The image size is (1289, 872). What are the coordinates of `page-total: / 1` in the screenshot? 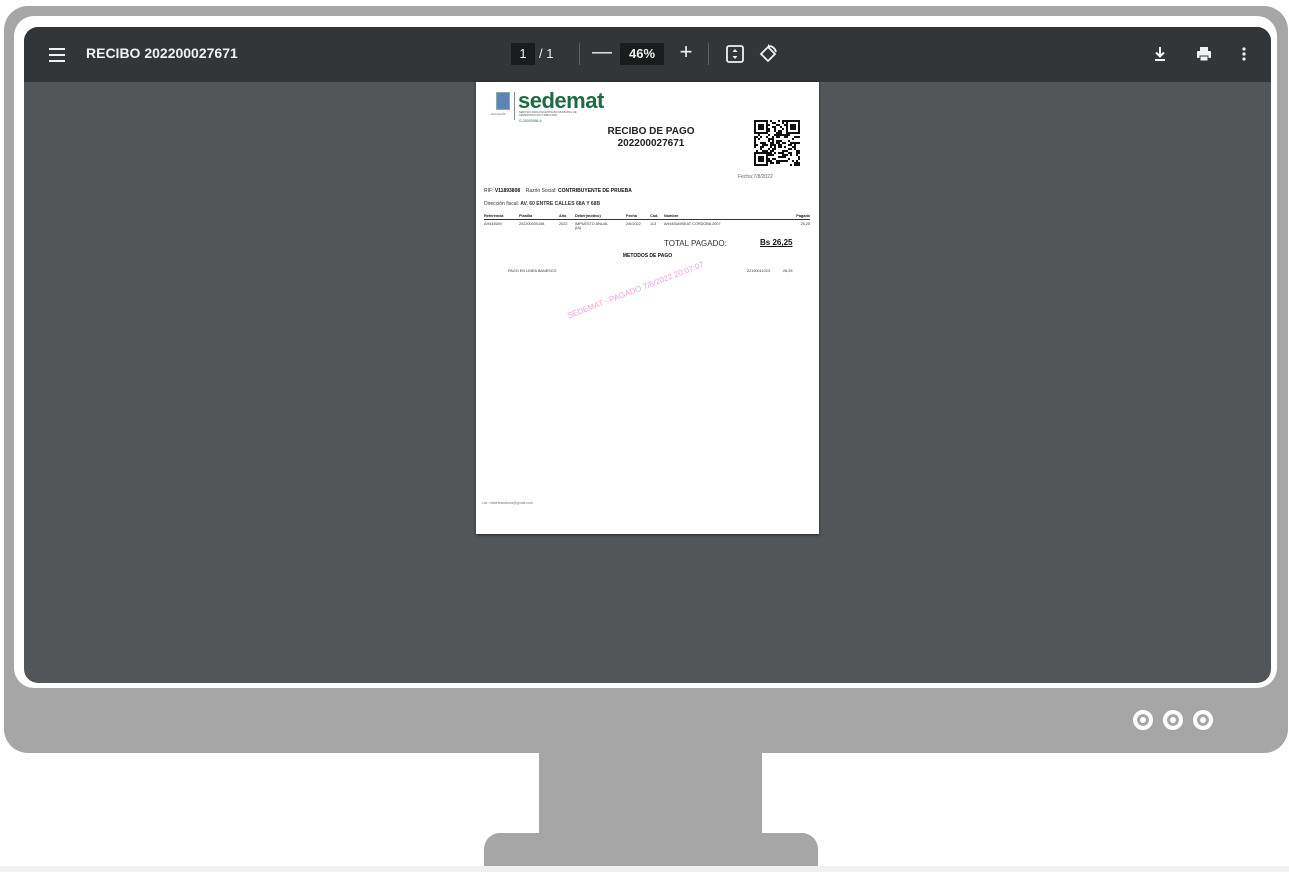 It's located at (546, 53).